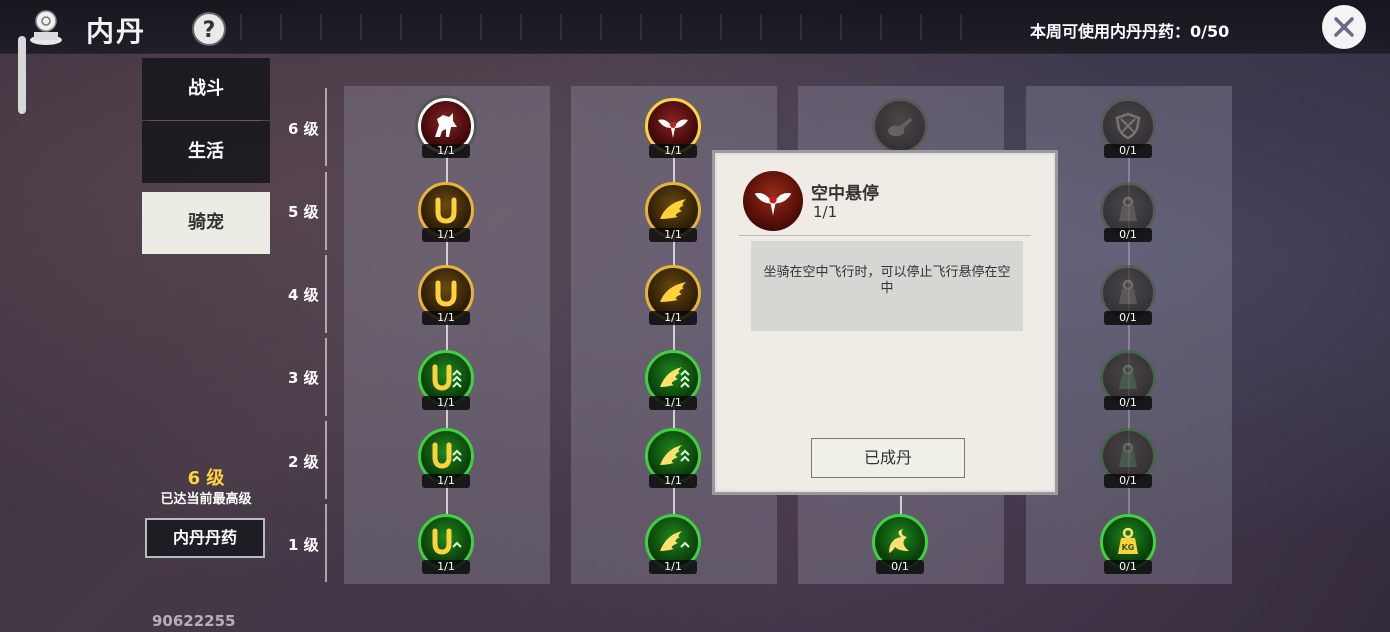 This screenshot has width=1390, height=632. I want to click on level-label-1: 1 级, so click(303, 545).